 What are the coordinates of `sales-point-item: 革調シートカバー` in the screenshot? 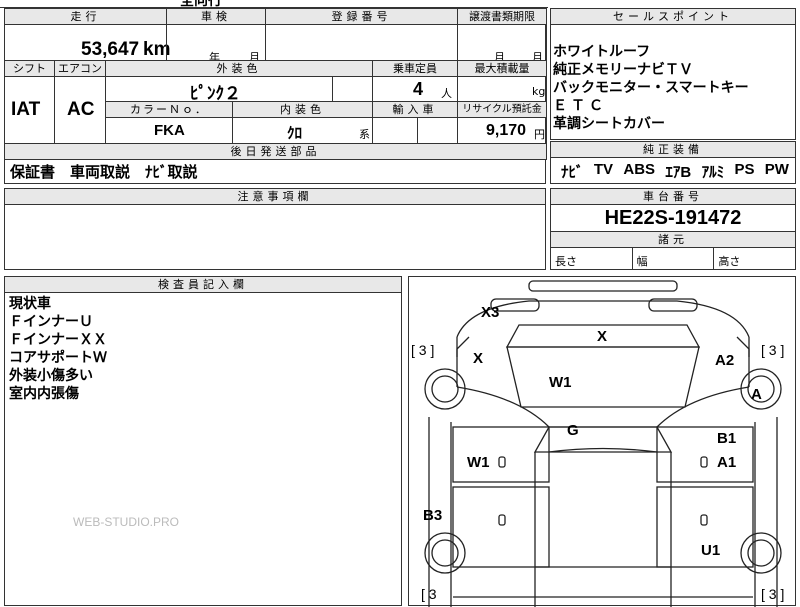 It's located at (609, 124).